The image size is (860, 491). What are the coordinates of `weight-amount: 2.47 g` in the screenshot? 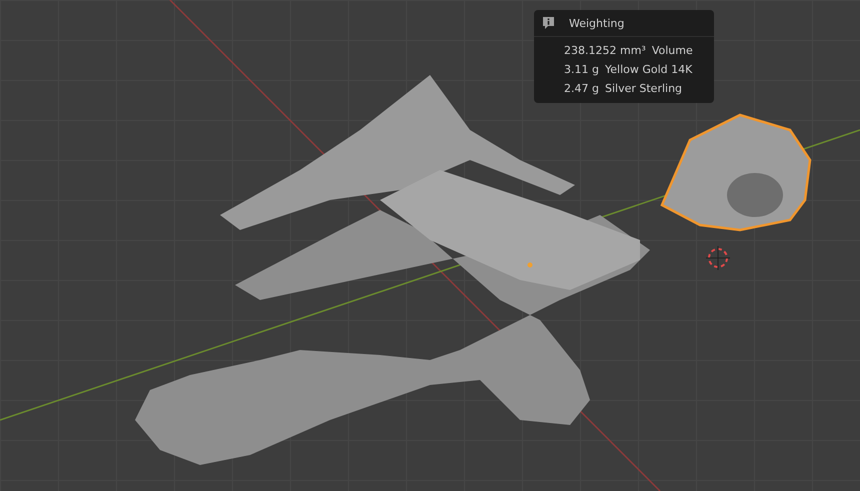 It's located at (581, 88).